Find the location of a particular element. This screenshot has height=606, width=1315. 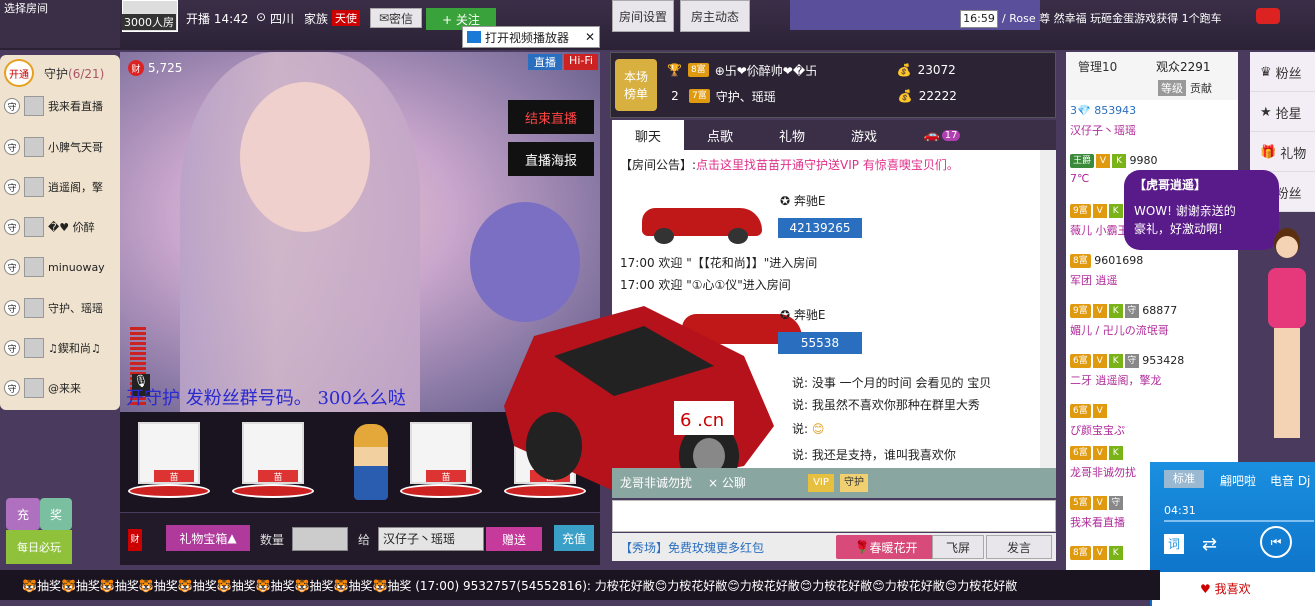

audience-name: 二牙 逍遥阁，擎龙 is located at coordinates (1153, 380).